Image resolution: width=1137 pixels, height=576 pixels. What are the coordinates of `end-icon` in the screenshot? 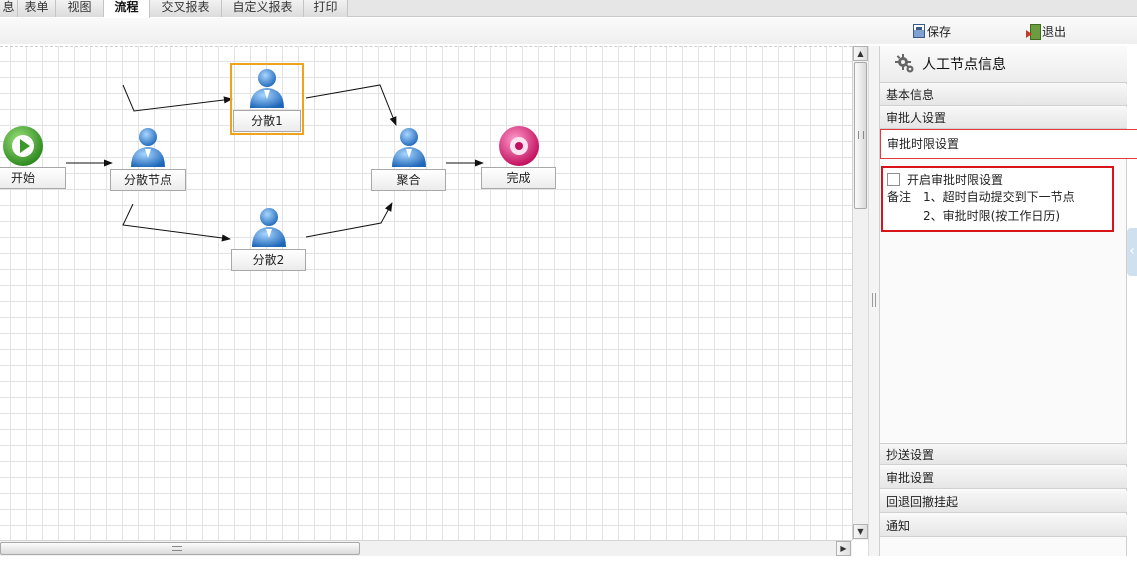 It's located at (518, 146).